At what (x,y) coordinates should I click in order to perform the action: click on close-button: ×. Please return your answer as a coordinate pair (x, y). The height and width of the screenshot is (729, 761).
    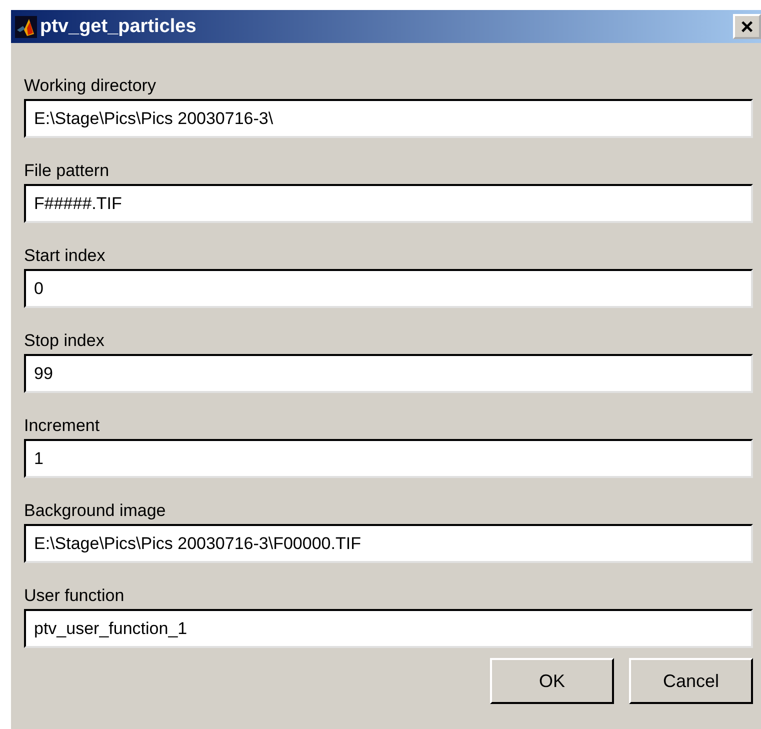
    Looking at the image, I should click on (747, 26).